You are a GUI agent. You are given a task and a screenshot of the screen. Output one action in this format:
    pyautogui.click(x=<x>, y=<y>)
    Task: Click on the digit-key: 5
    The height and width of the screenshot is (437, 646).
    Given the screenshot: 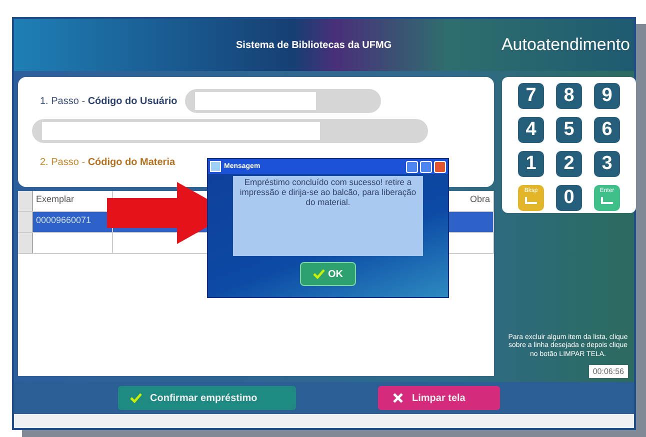 What is the action you would take?
    pyautogui.click(x=569, y=130)
    